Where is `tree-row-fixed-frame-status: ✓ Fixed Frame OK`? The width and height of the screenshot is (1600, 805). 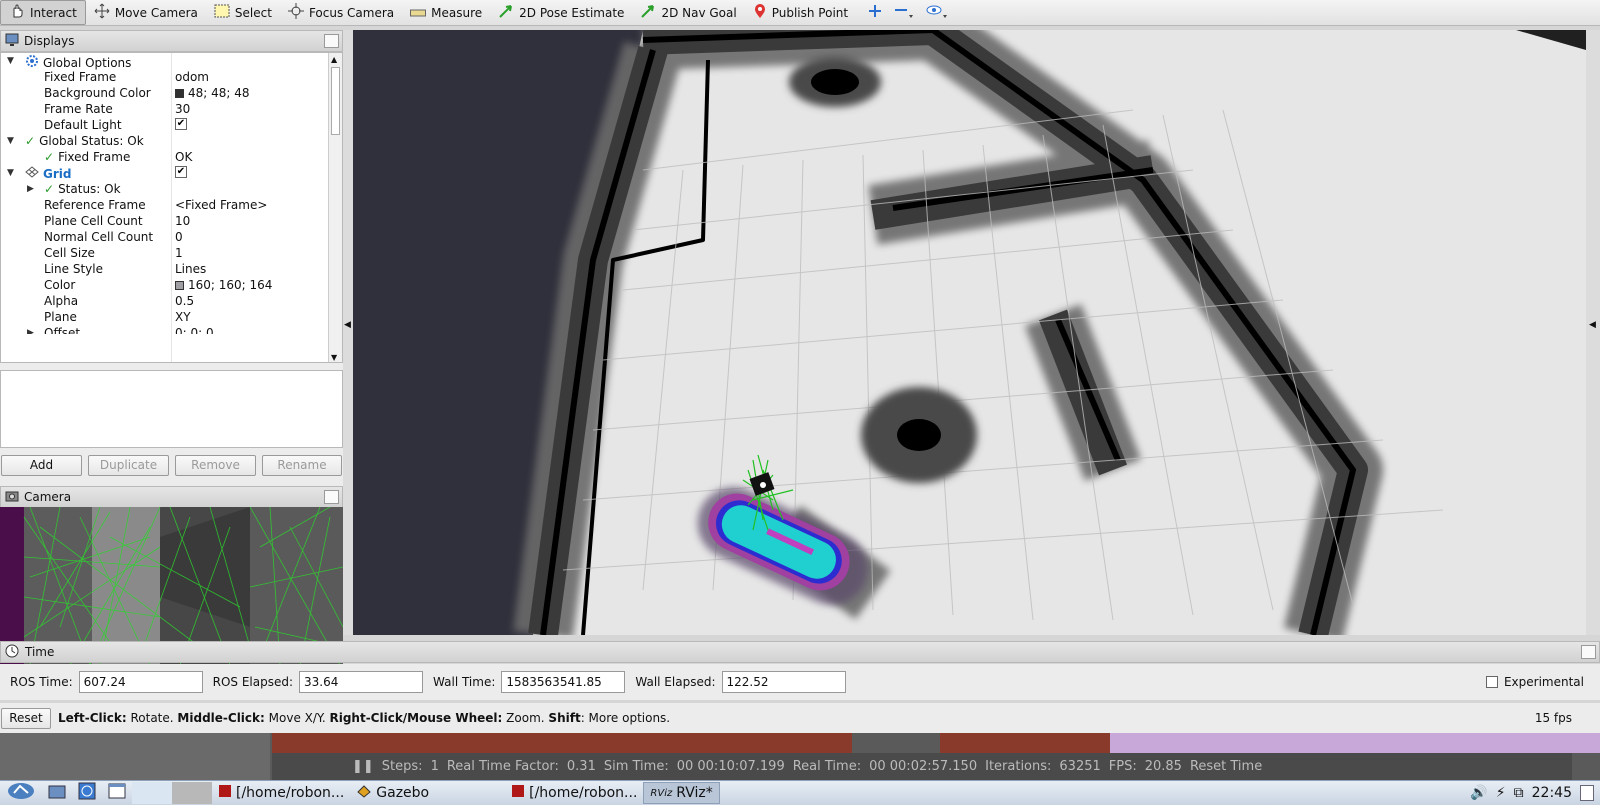
tree-row-fixed-frame-status: ✓ Fixed Frame OK is located at coordinates (165, 157).